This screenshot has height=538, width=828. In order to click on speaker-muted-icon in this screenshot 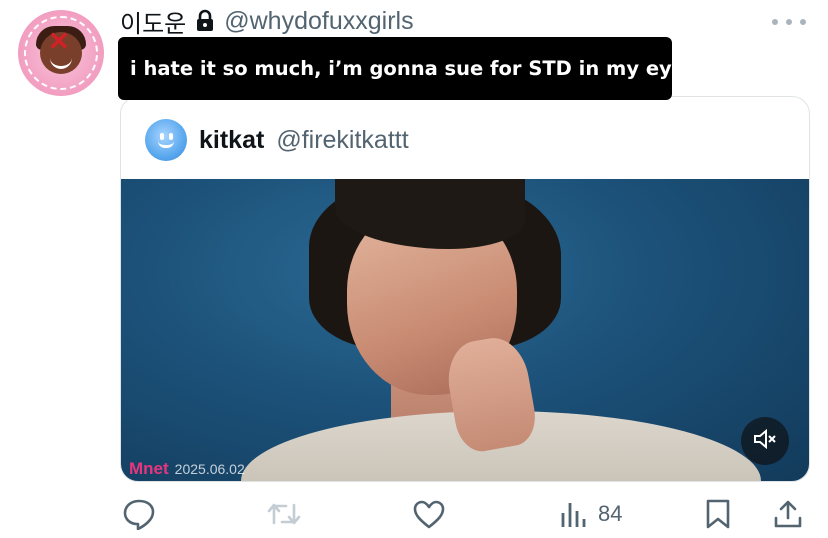, I will do `click(765, 441)`.